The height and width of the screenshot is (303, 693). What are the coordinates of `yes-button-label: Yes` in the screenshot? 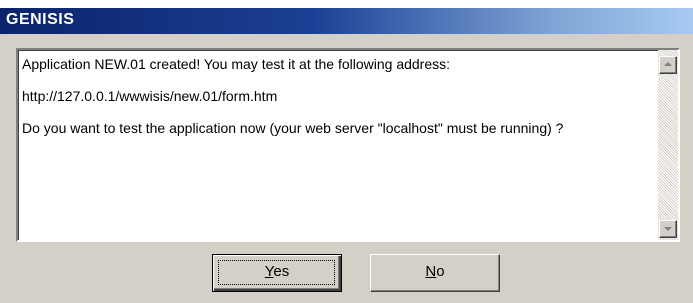 It's located at (277, 272).